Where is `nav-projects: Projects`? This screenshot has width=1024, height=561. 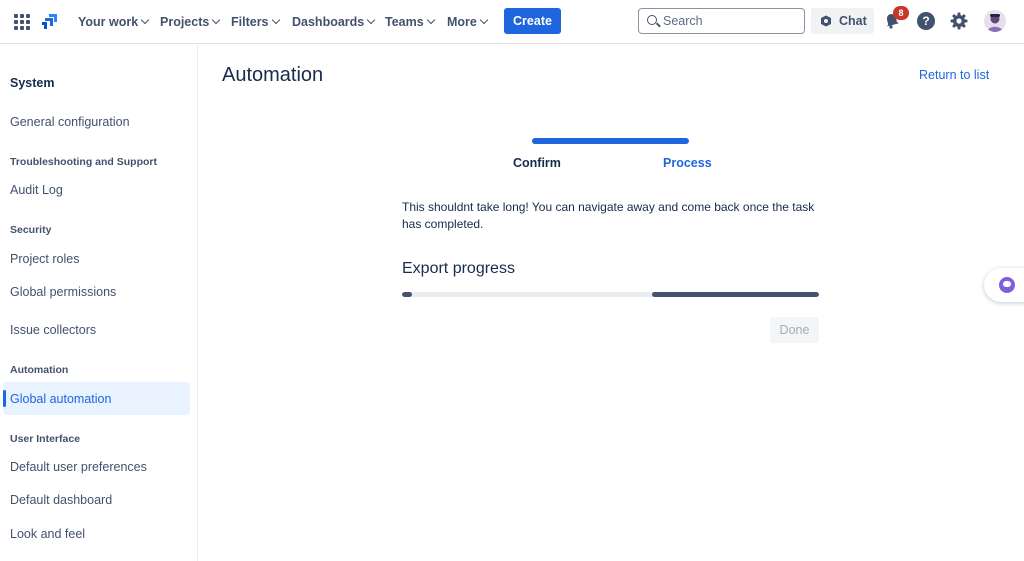
nav-projects: Projects is located at coordinates (190, 22).